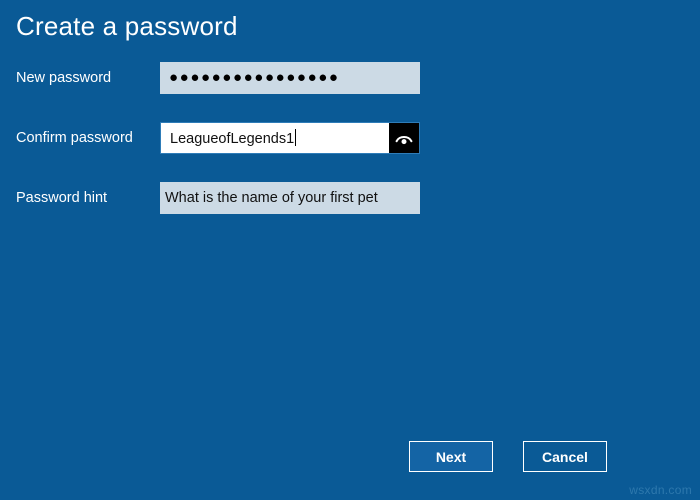 This screenshot has height=500, width=700. I want to click on confirm-password-value: LeagueofLegends1, so click(232, 139).